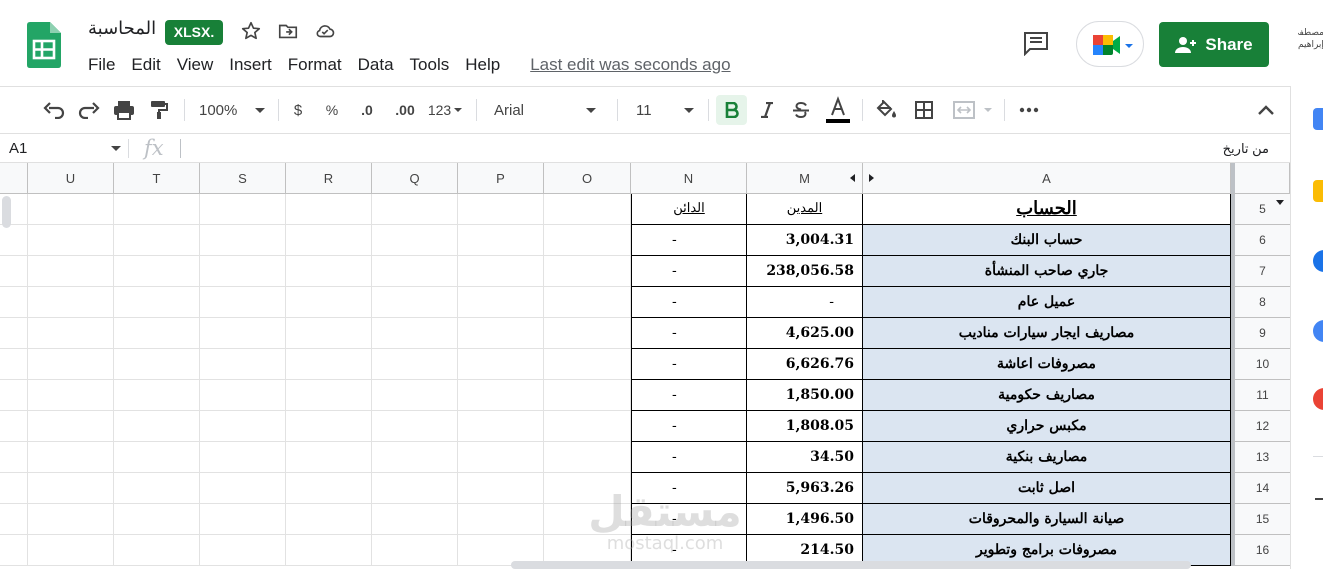 Image resolution: width=1323 pixels, height=569 pixels. What do you see at coordinates (1047, 426) in the screenshot?
I see `account-cell: مكبس حراري` at bounding box center [1047, 426].